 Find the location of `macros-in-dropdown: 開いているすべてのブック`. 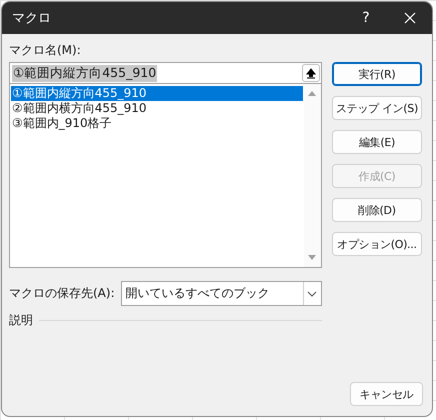

macros-in-dropdown: 開いているすべてのブック is located at coordinates (221, 293).